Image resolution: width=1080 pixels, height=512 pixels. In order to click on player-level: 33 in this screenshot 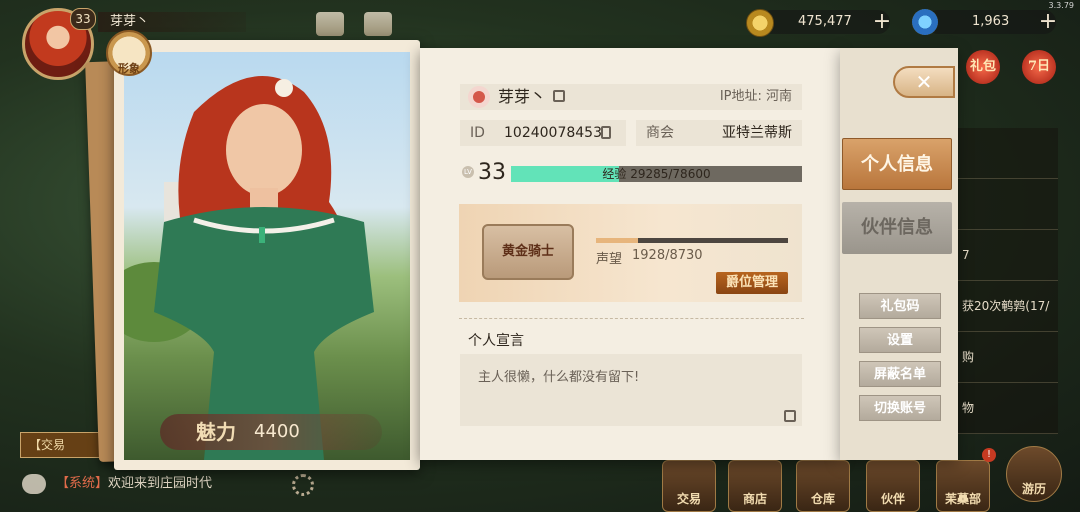, I will do `click(492, 172)`.